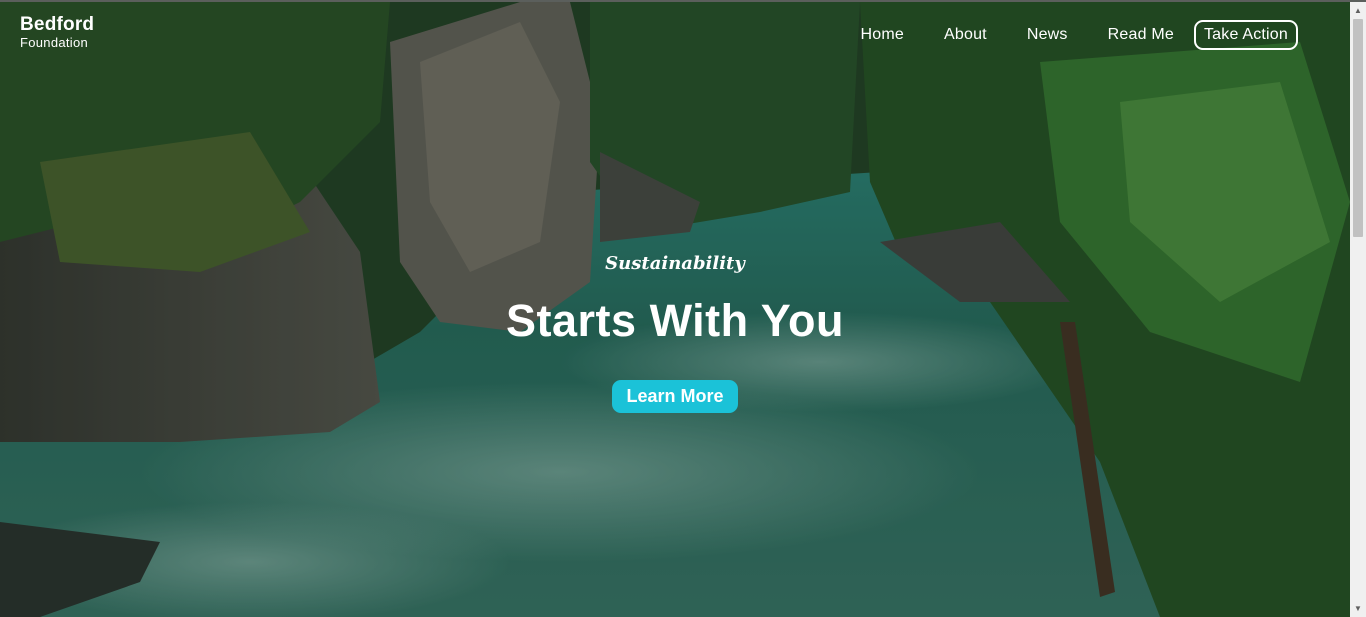 This screenshot has width=1366, height=617. Describe the element at coordinates (1358, 309) in the screenshot. I see `vertical-scrollbar: ▲ ▼` at that location.